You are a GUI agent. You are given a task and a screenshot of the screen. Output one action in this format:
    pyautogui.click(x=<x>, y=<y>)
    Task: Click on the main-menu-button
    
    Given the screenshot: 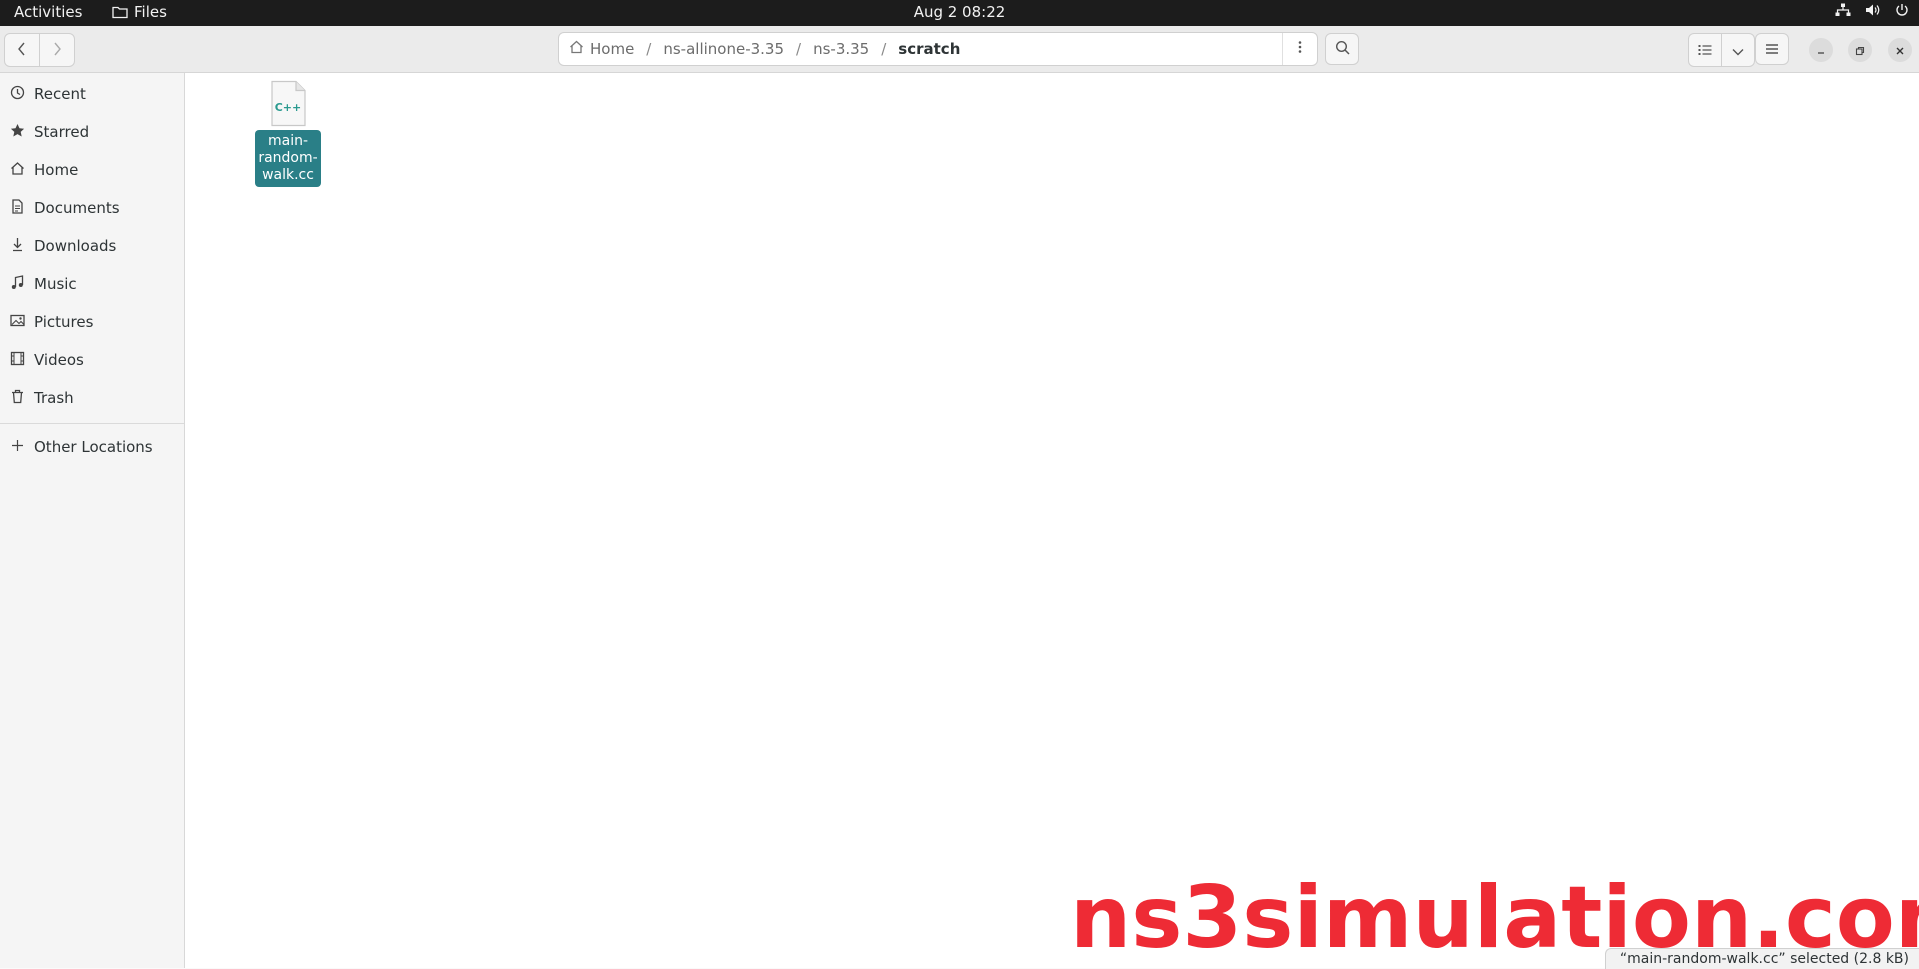 What is the action you would take?
    pyautogui.click(x=1772, y=49)
    